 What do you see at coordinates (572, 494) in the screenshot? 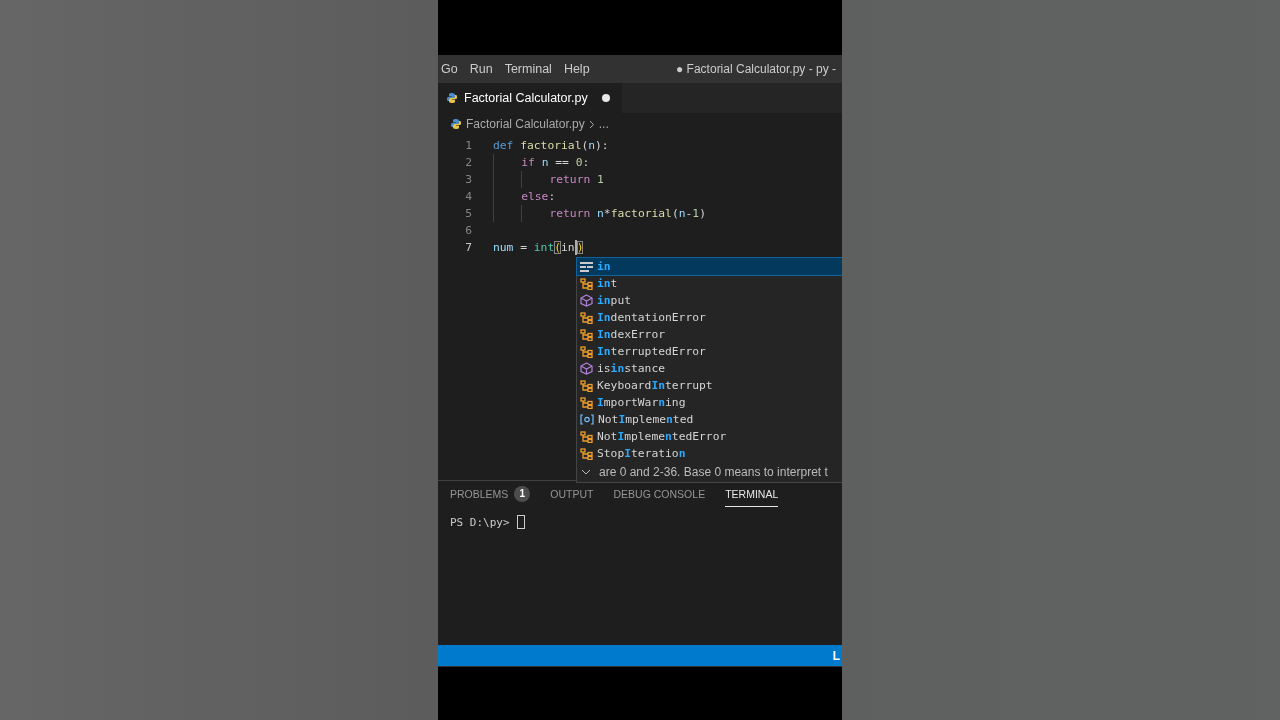
I see `panel-tab: OUTPUT` at bounding box center [572, 494].